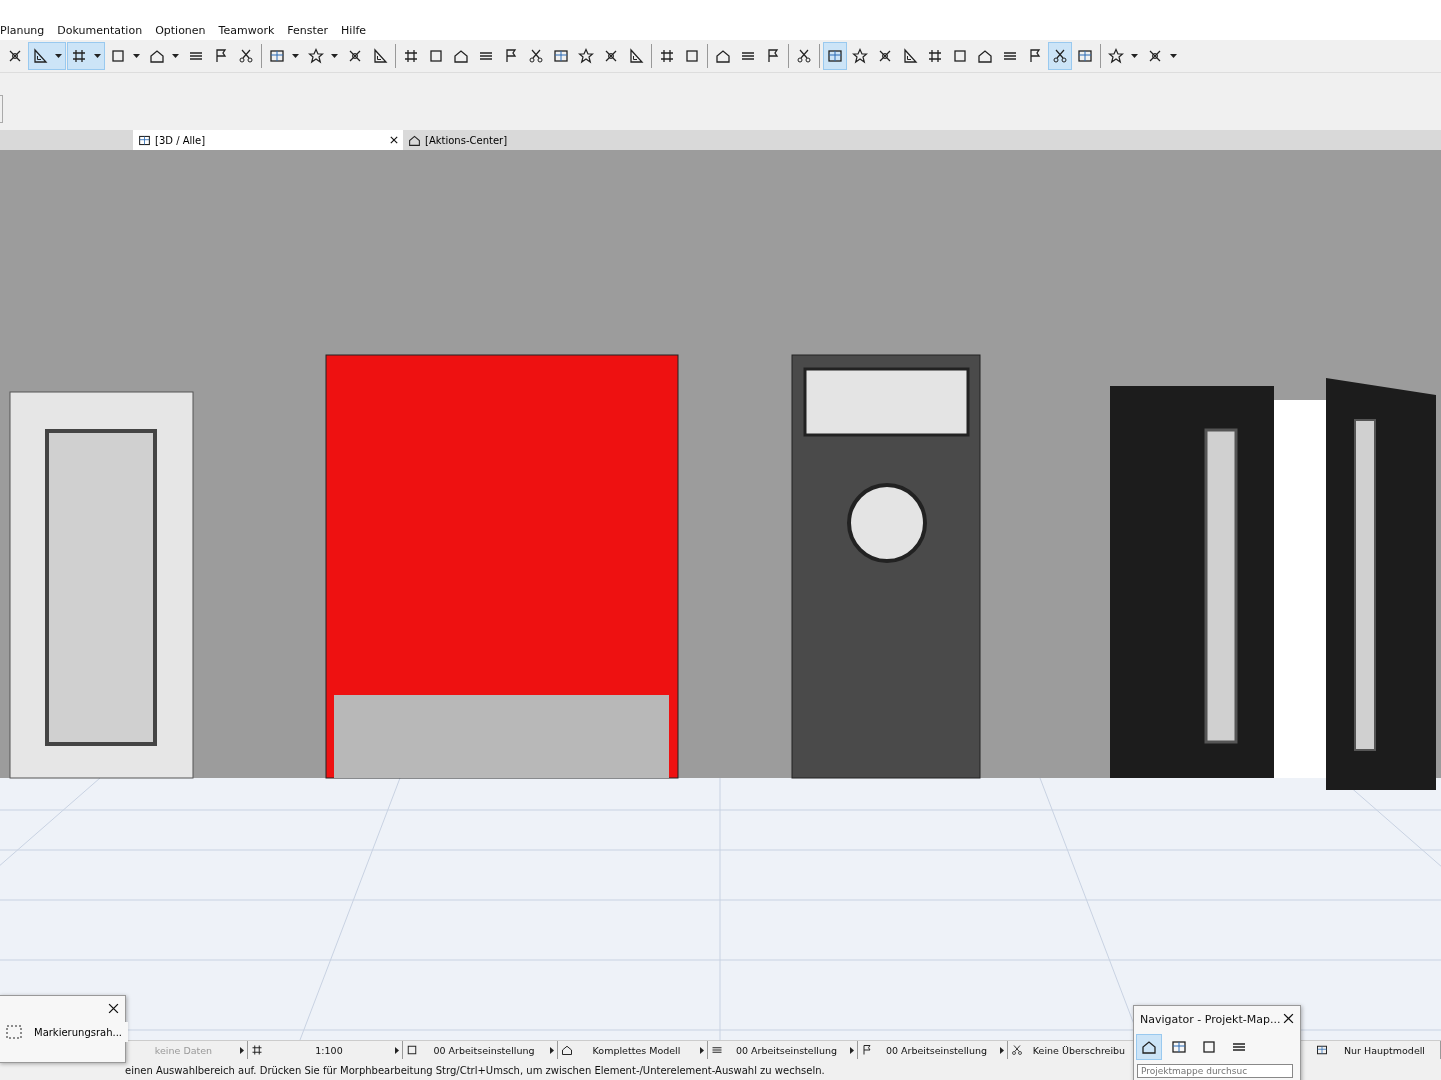  I want to click on menu-item: Dokumentation, so click(100, 30).